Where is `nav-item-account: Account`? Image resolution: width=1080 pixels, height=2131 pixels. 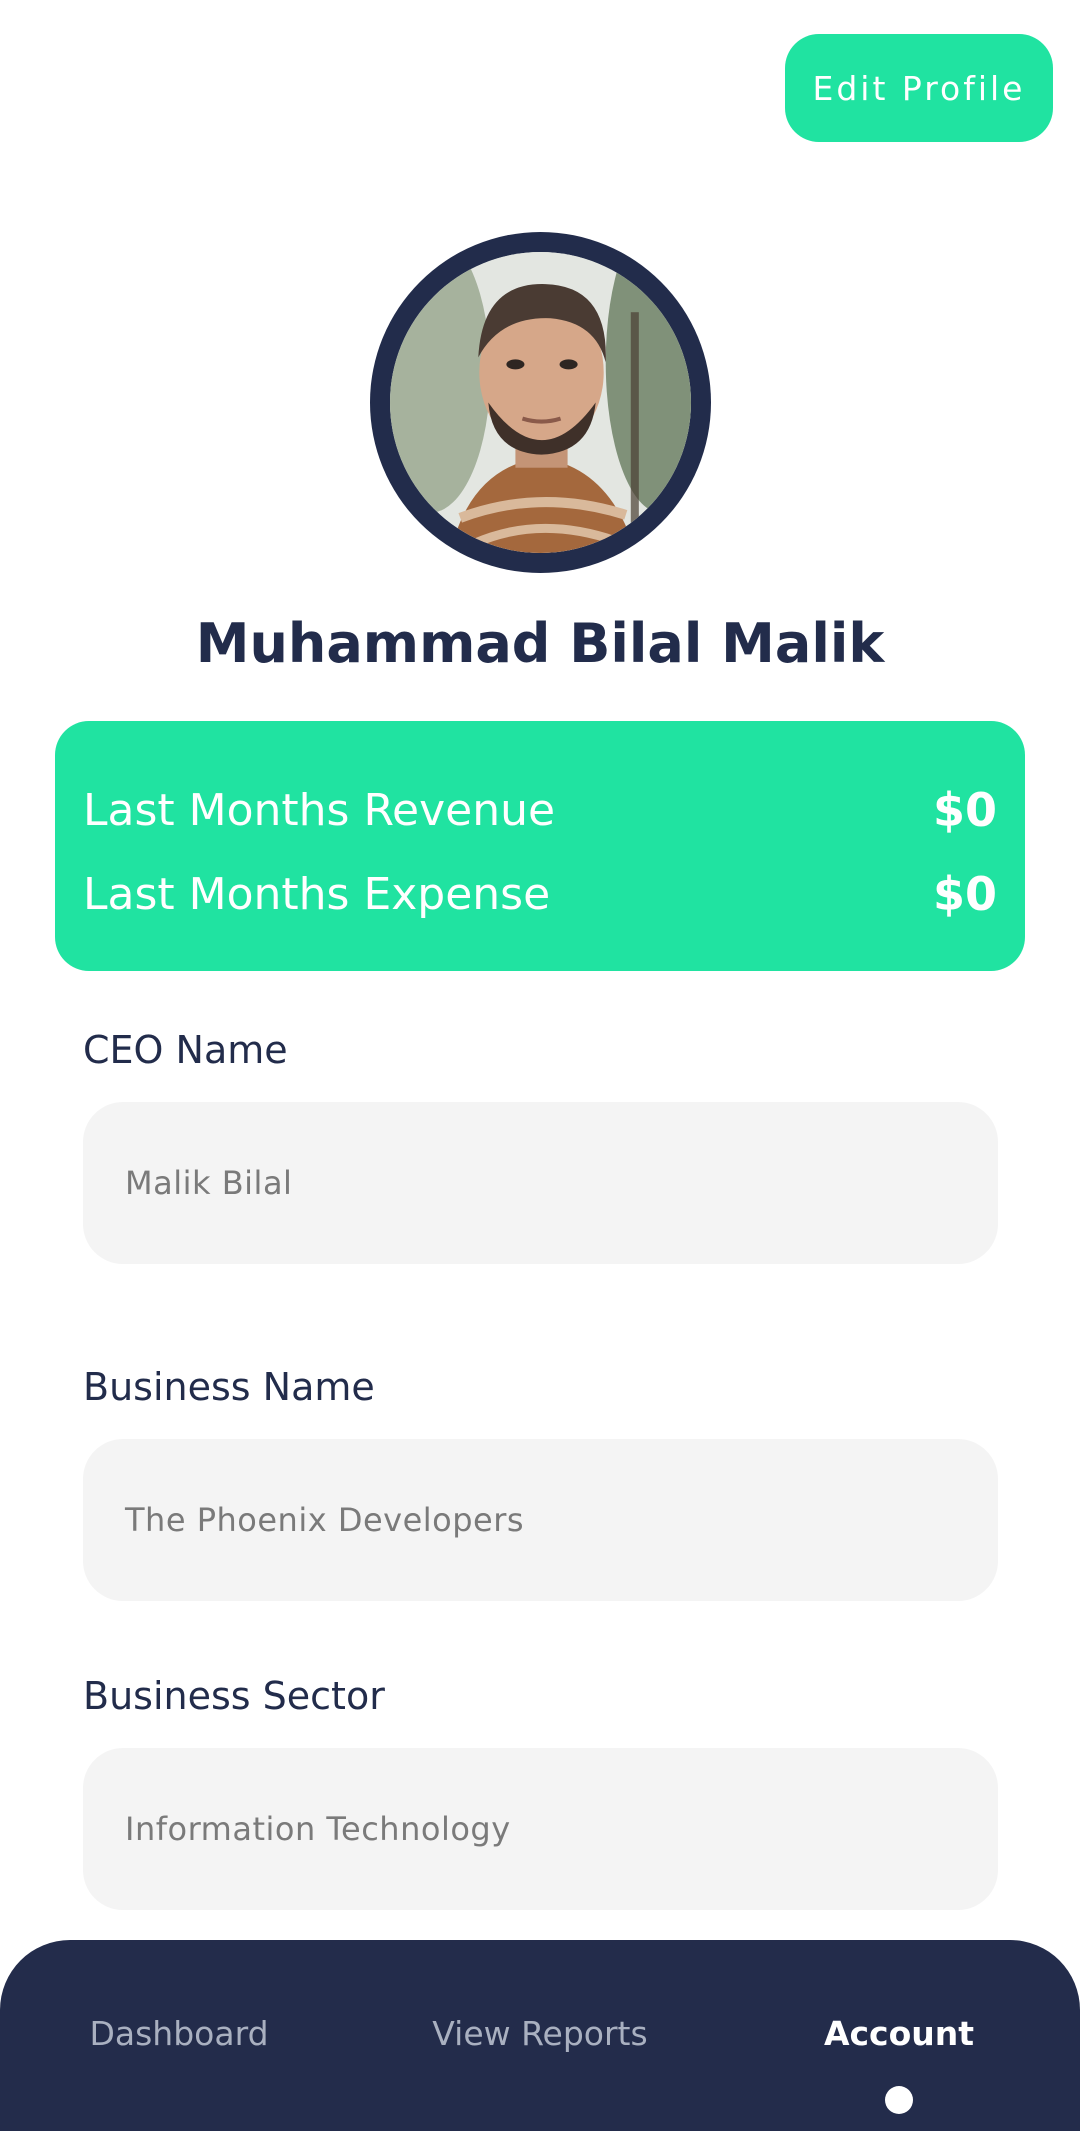
nav-item-account: Account is located at coordinates (899, 2033).